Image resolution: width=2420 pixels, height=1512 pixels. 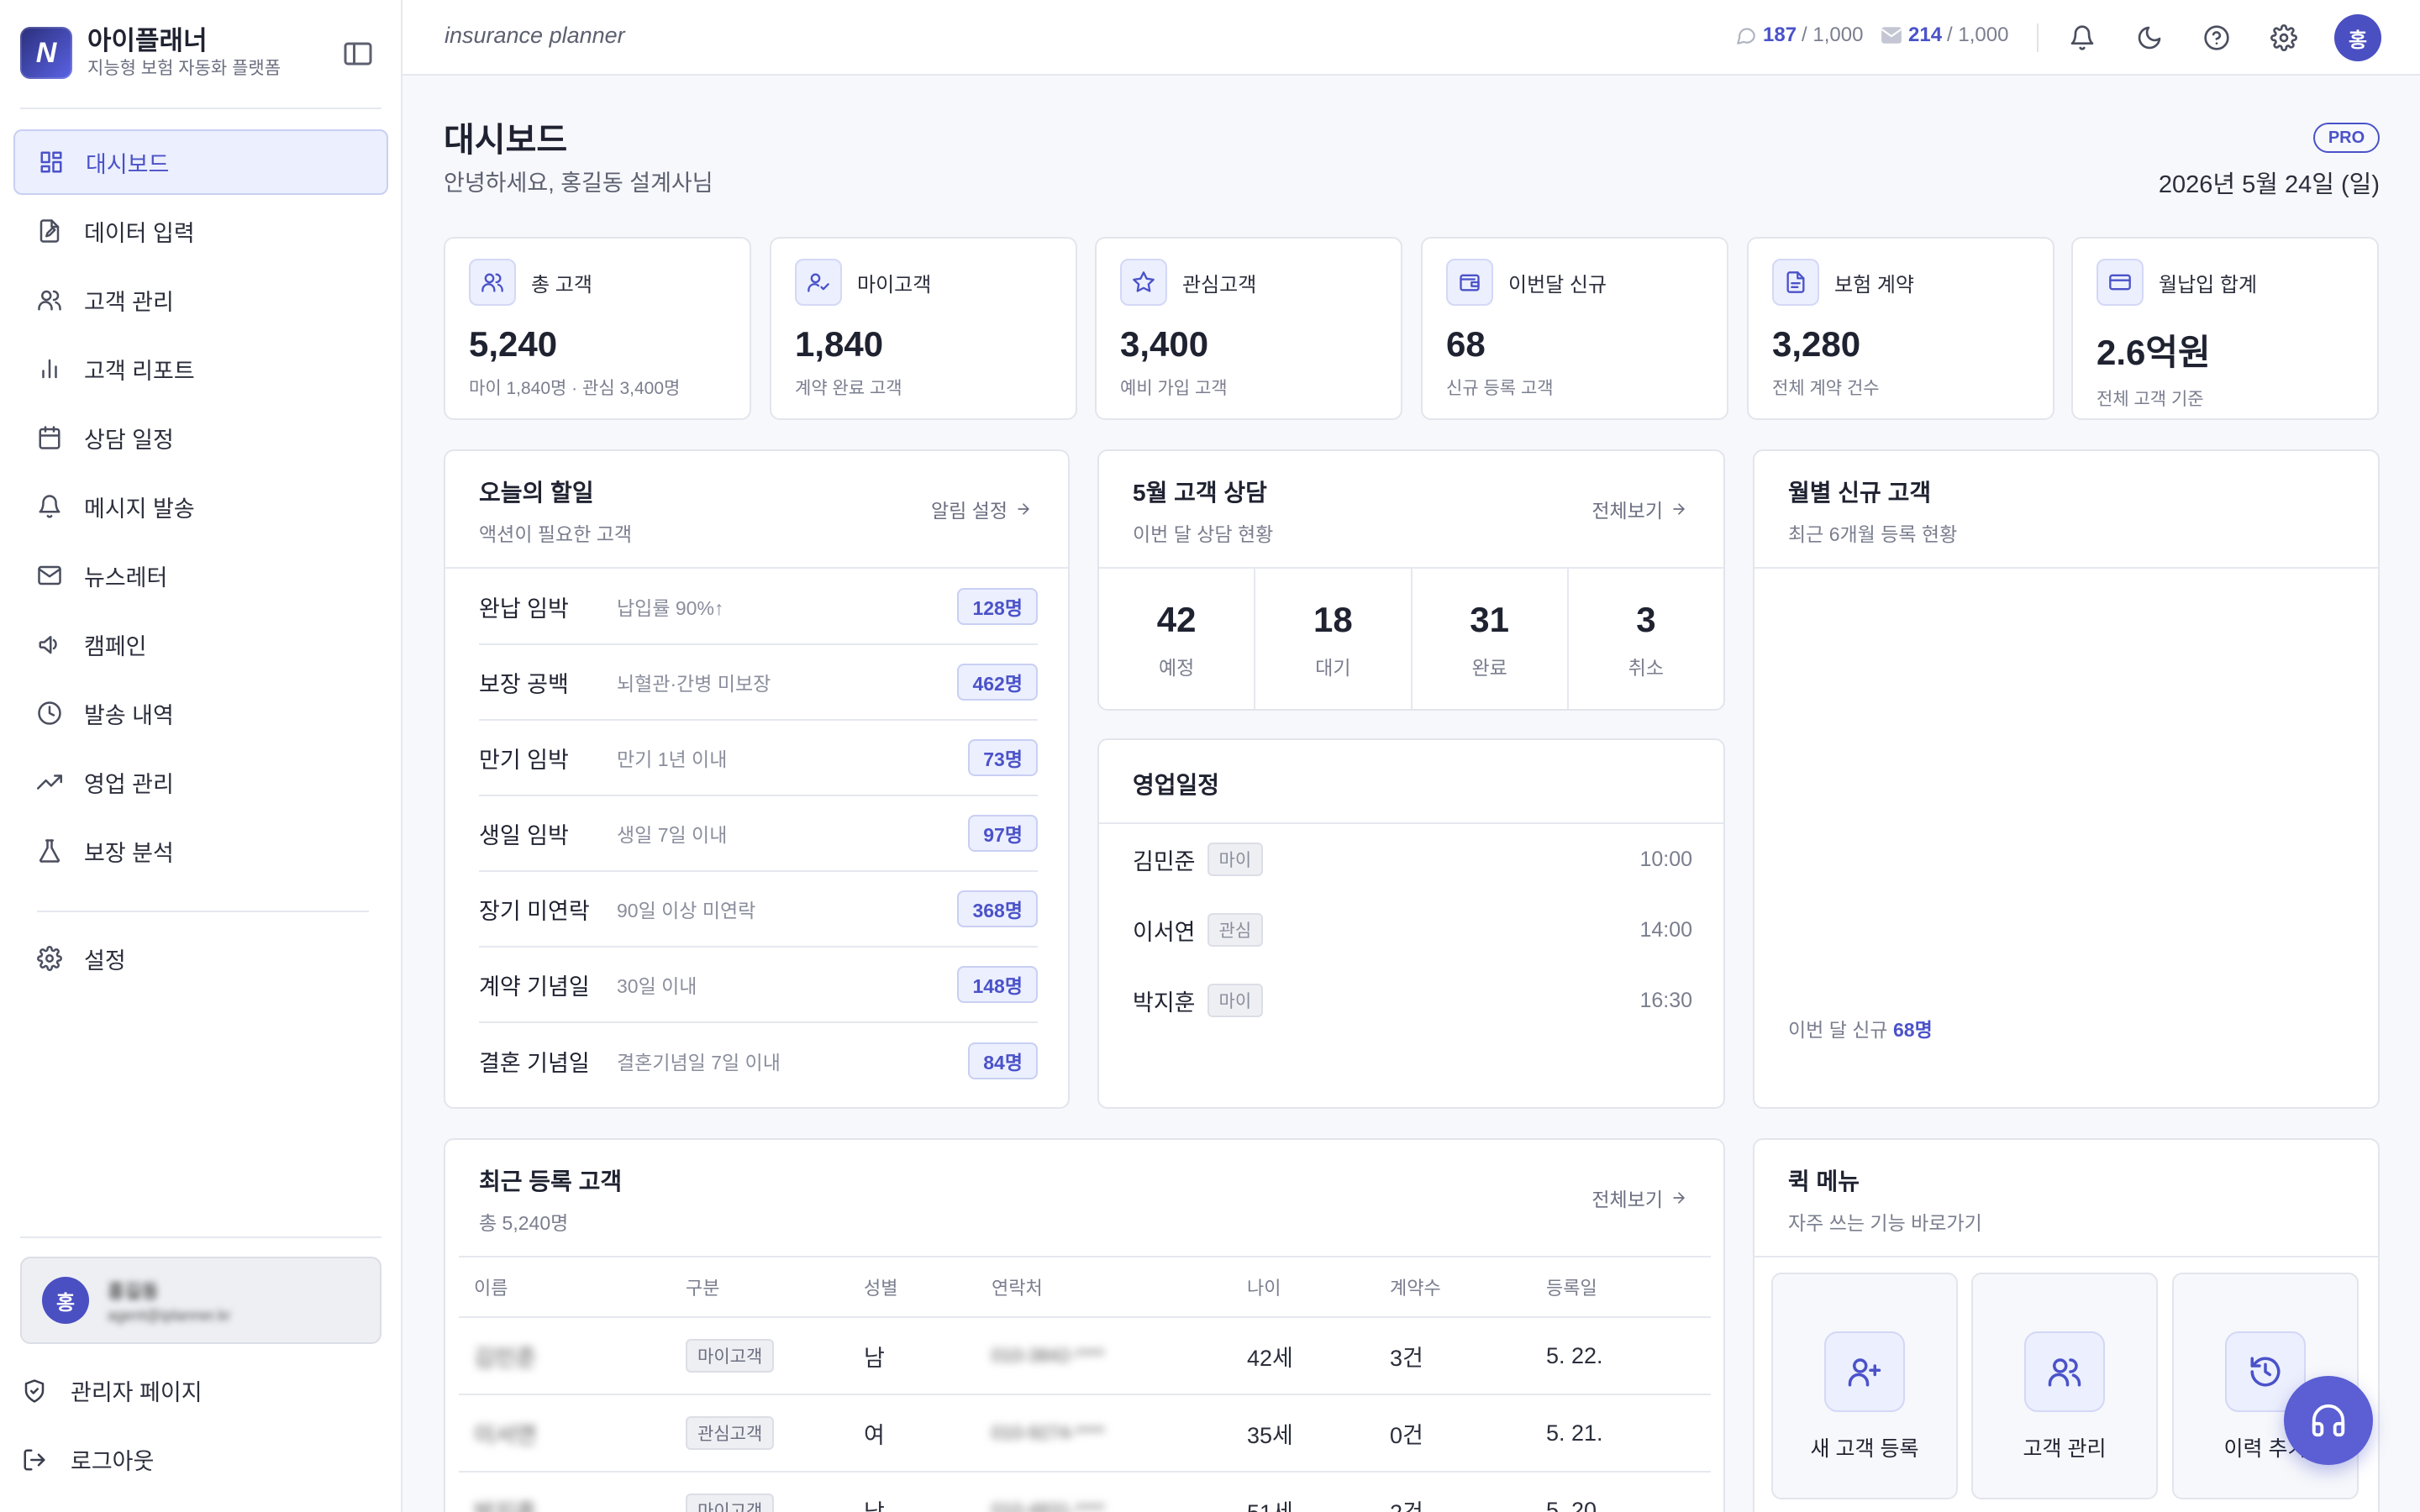 What do you see at coordinates (578, 183) in the screenshot?
I see `greeting: 안녕하세요, 홍길동 설계사님` at bounding box center [578, 183].